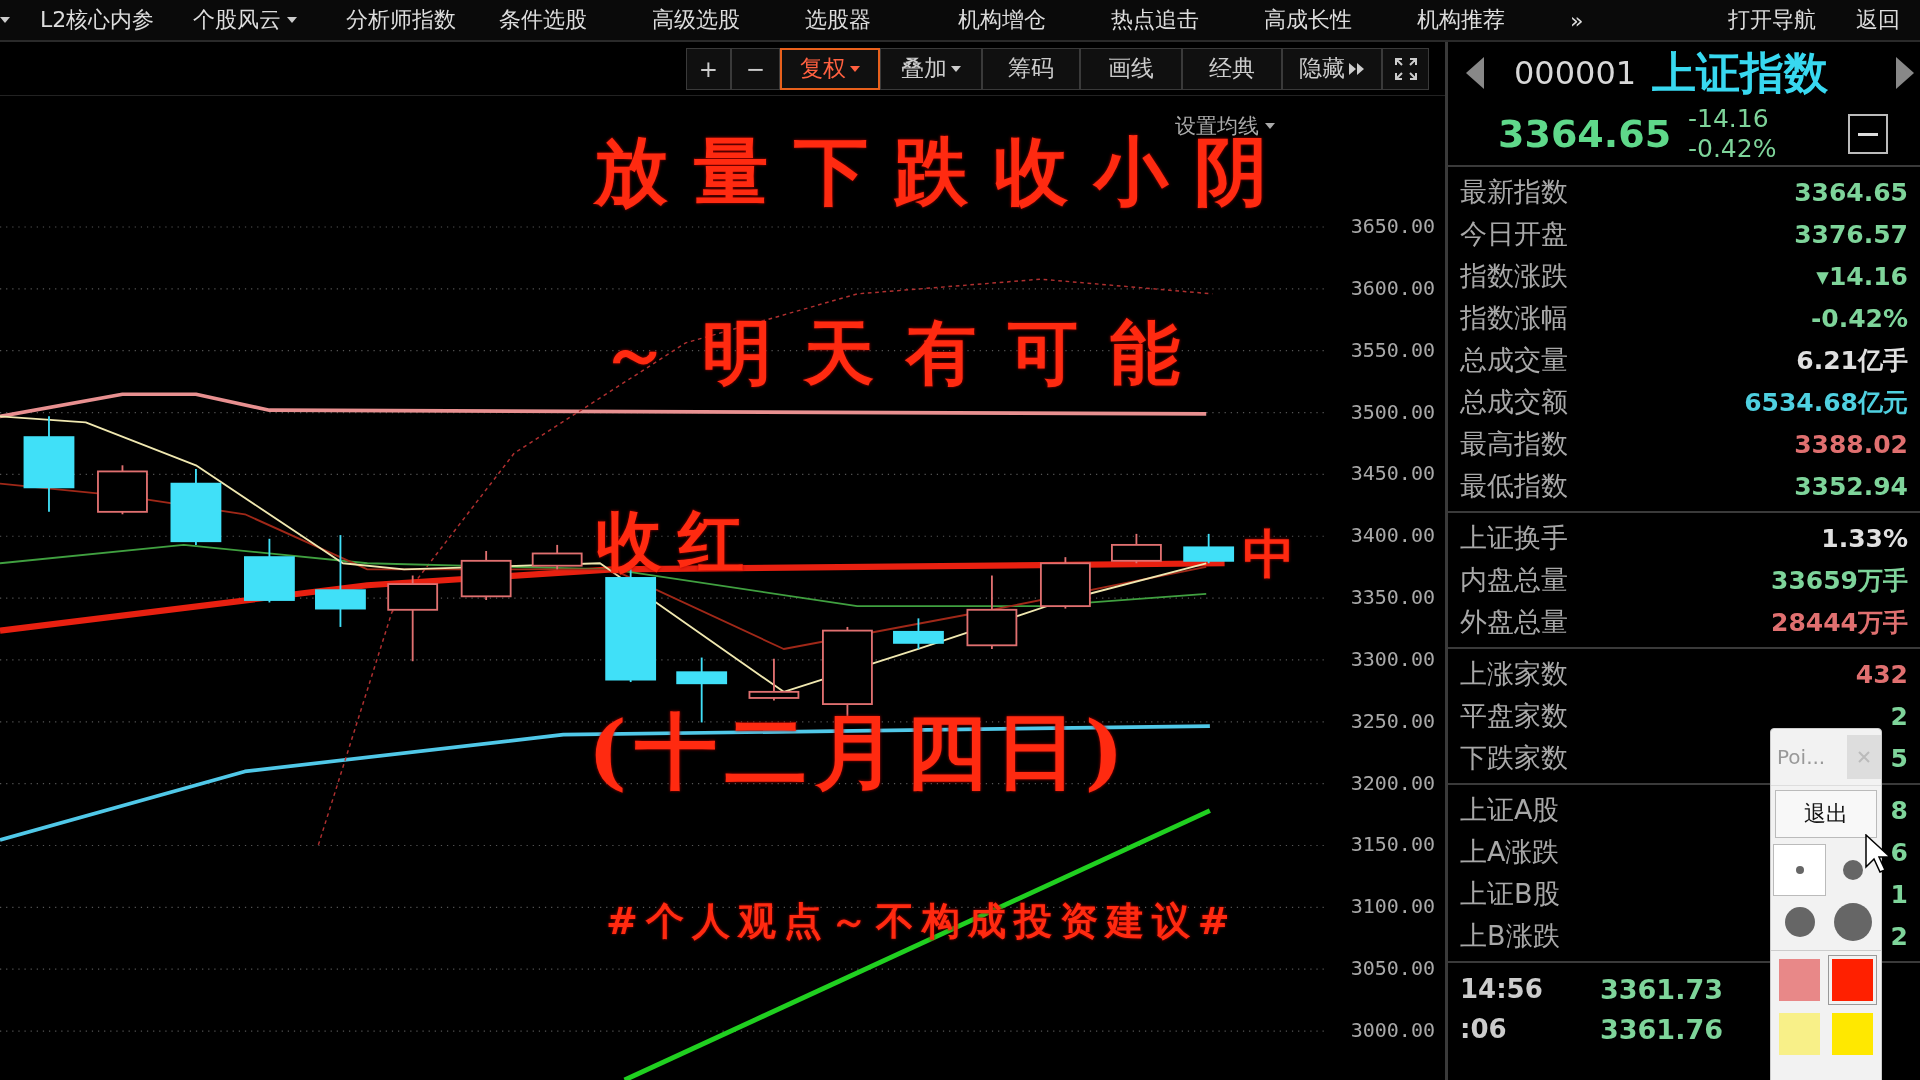 The image size is (1920, 1080). What do you see at coordinates (1733, 149) in the screenshot?
I see `percent-change: -0.42%` at bounding box center [1733, 149].